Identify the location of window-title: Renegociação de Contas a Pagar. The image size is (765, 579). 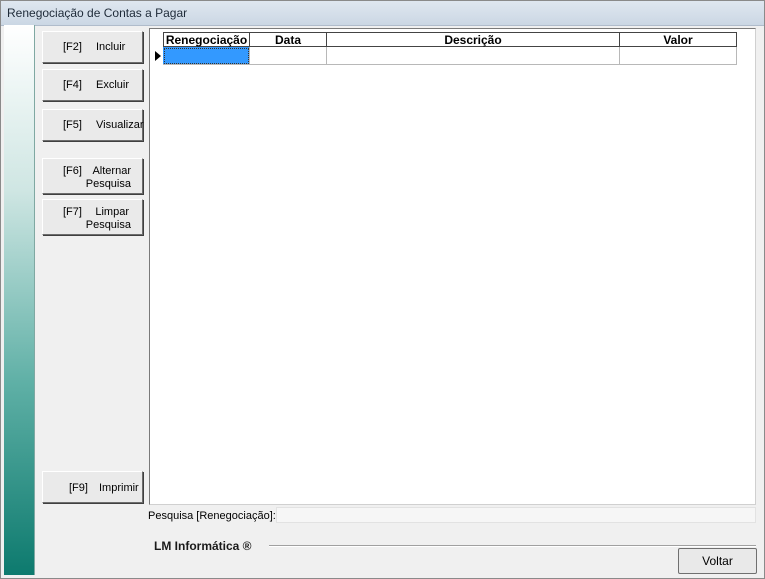
(97, 13).